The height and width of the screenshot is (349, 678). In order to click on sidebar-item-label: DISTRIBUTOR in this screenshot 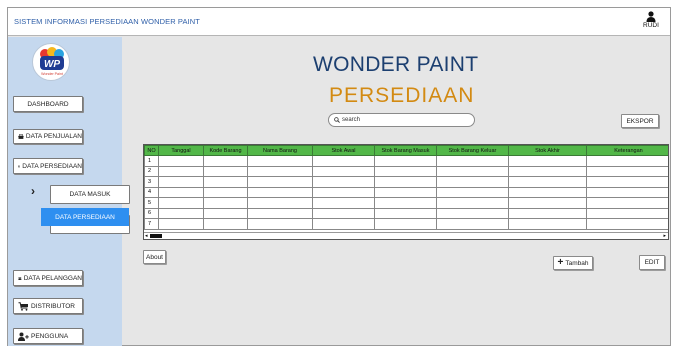, I will do `click(53, 306)`.